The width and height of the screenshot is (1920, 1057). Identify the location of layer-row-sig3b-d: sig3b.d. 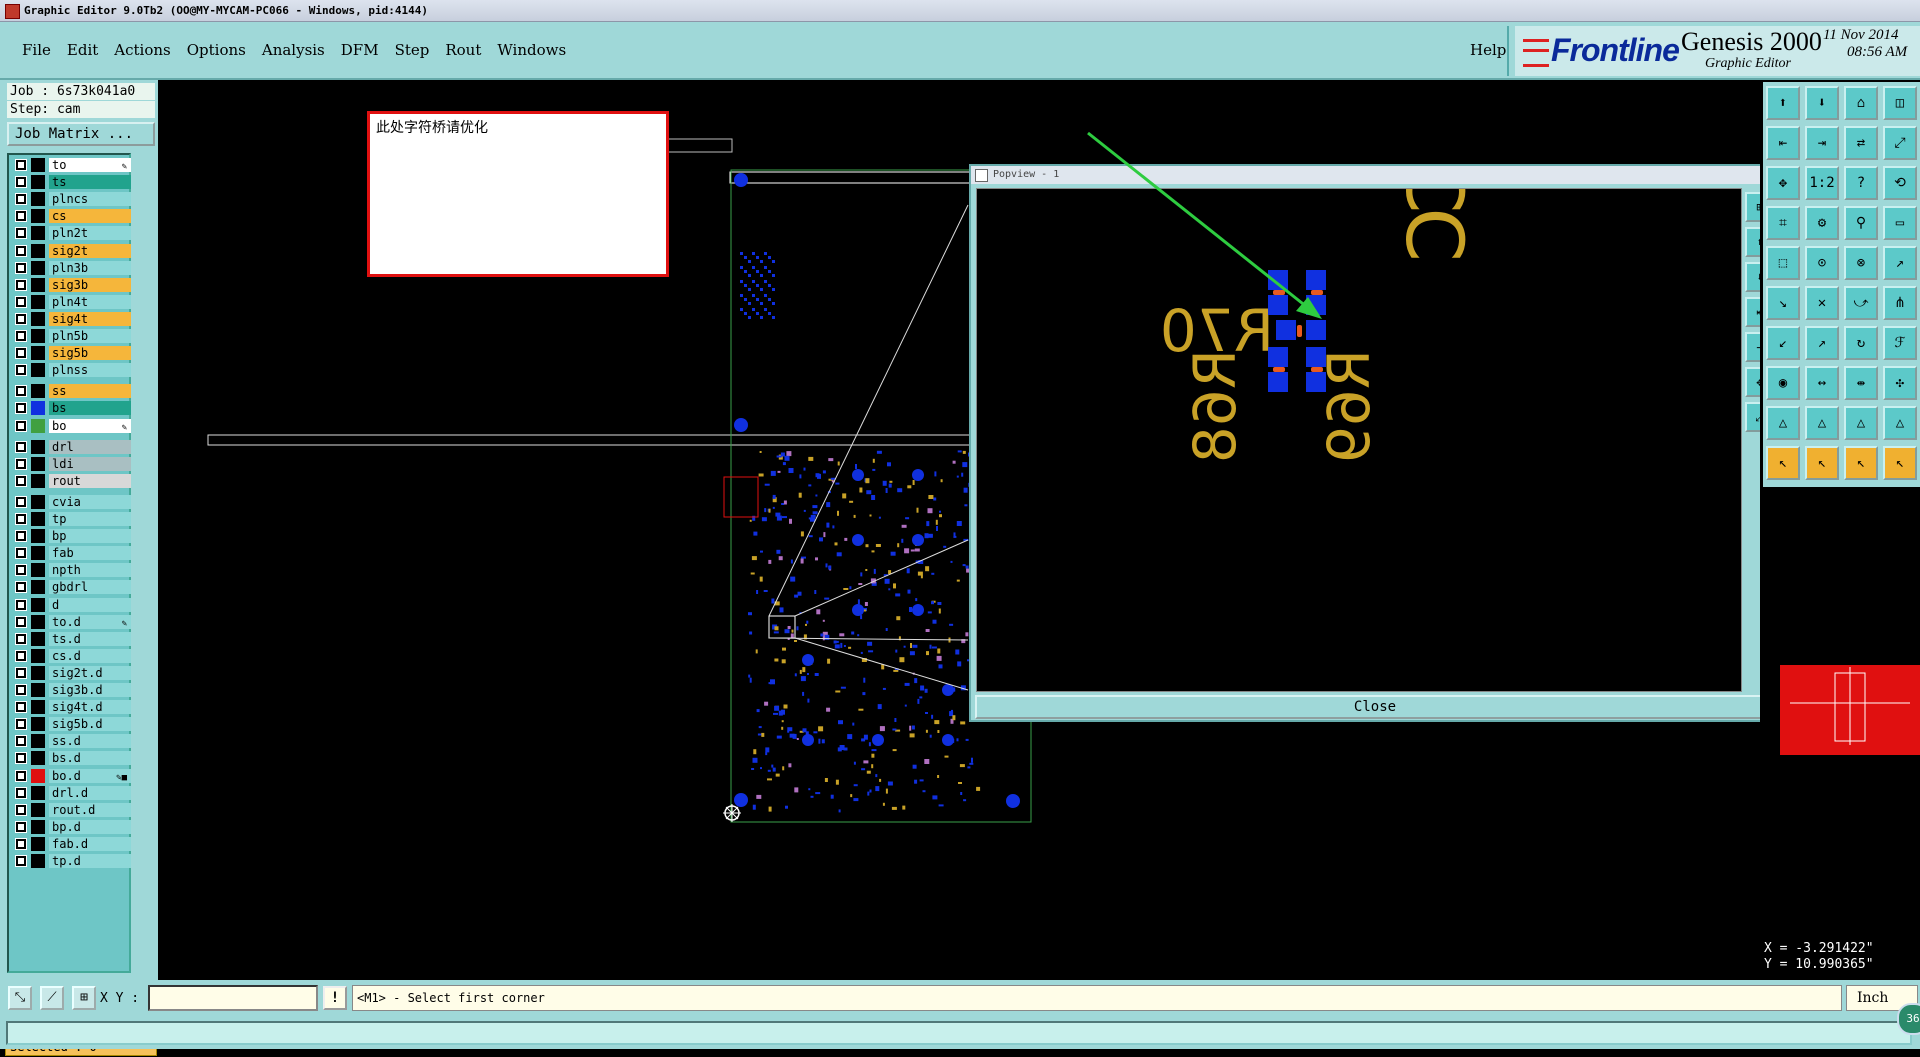
(71, 690).